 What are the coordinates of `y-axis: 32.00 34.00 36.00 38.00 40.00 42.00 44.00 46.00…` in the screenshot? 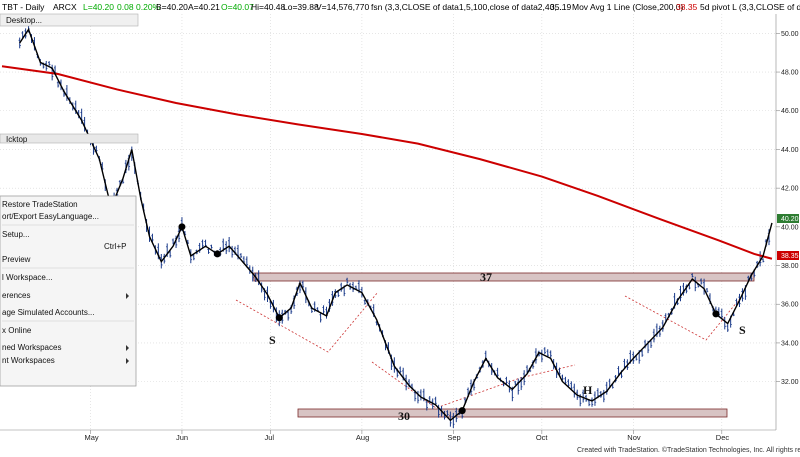 It's located at (787, 222).